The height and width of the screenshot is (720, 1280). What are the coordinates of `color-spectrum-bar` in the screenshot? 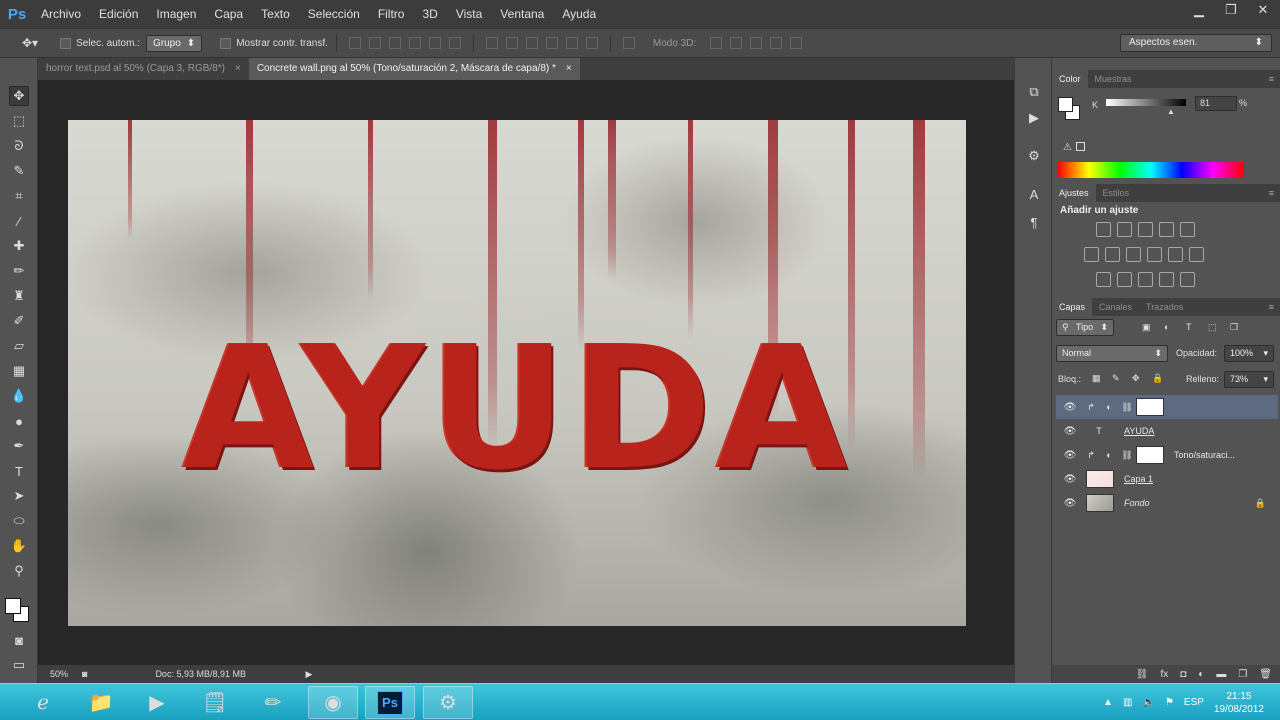 It's located at (1151, 170).